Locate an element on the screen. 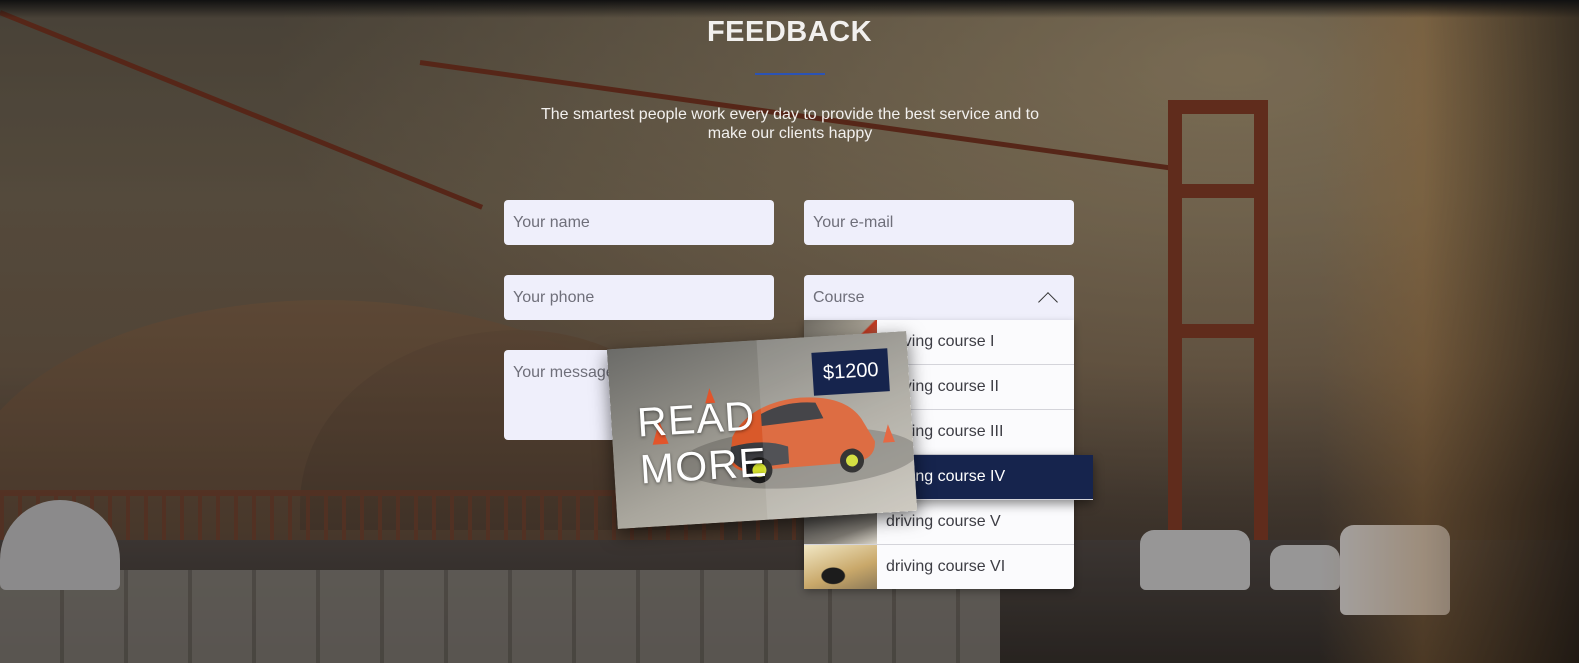  chevron-up-icon is located at coordinates (1048, 301).